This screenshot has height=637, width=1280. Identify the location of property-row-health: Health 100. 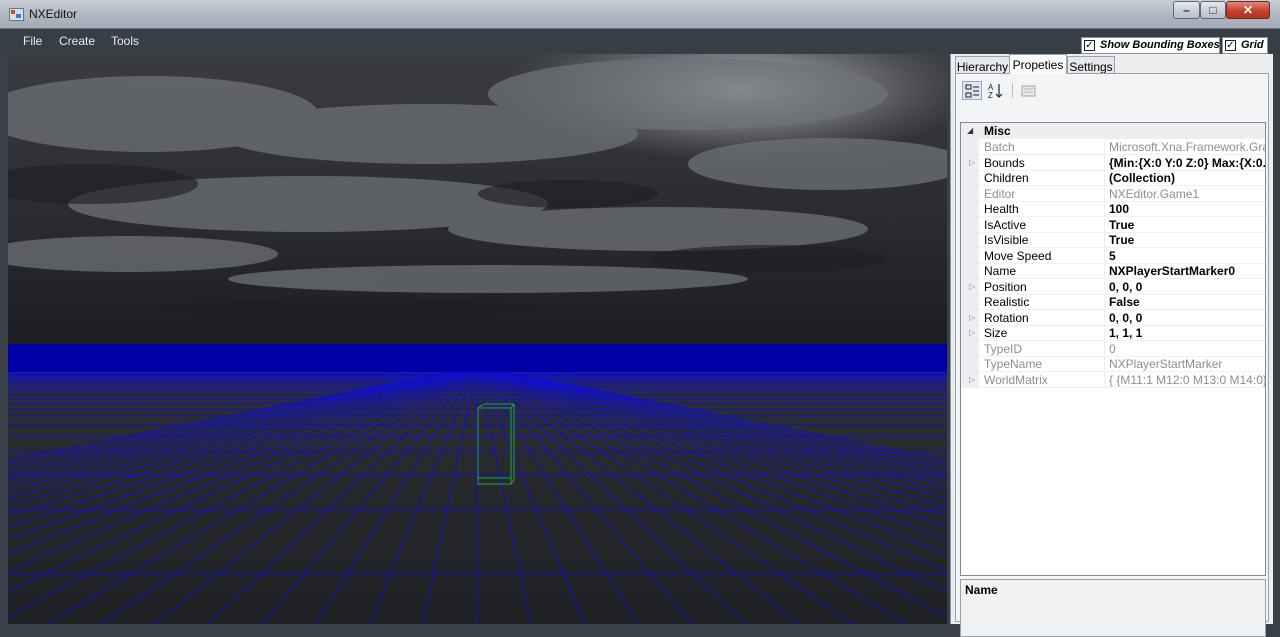
(1113, 209).